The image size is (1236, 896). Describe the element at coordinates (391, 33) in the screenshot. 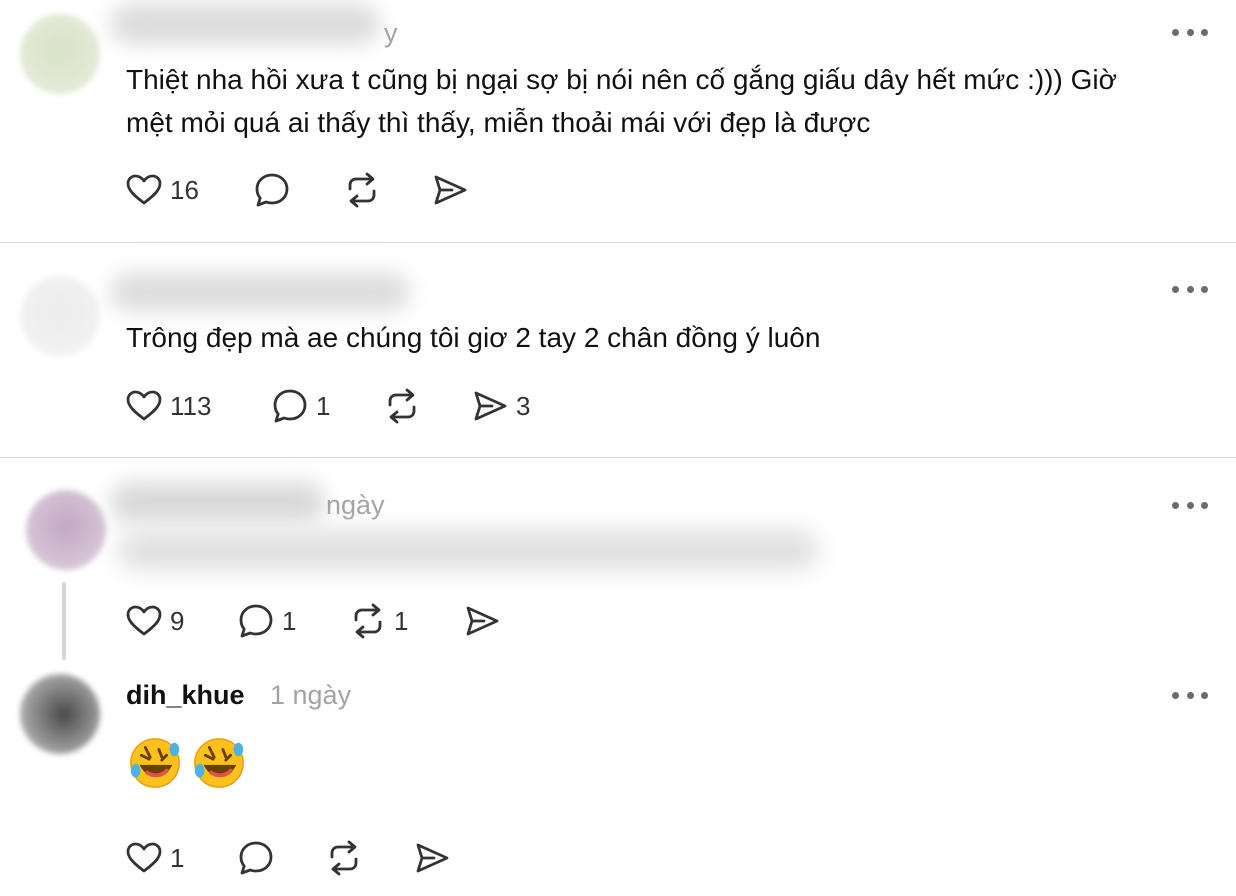

I see `timestamp: y` at that location.